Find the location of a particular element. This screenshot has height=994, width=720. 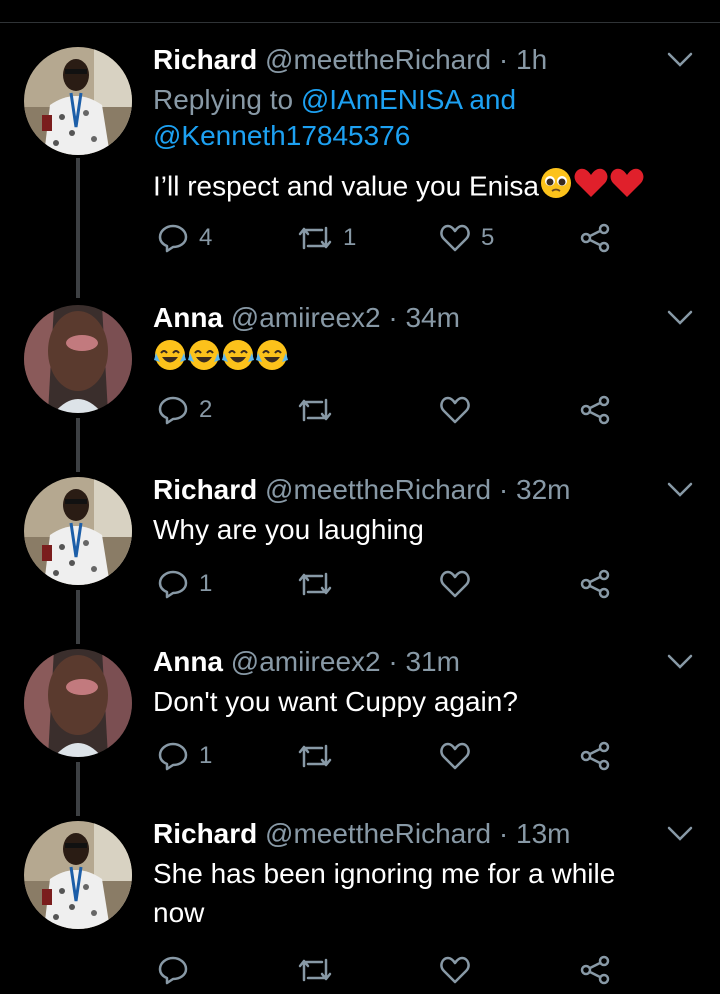

tweet-text is located at coordinates (423, 360).